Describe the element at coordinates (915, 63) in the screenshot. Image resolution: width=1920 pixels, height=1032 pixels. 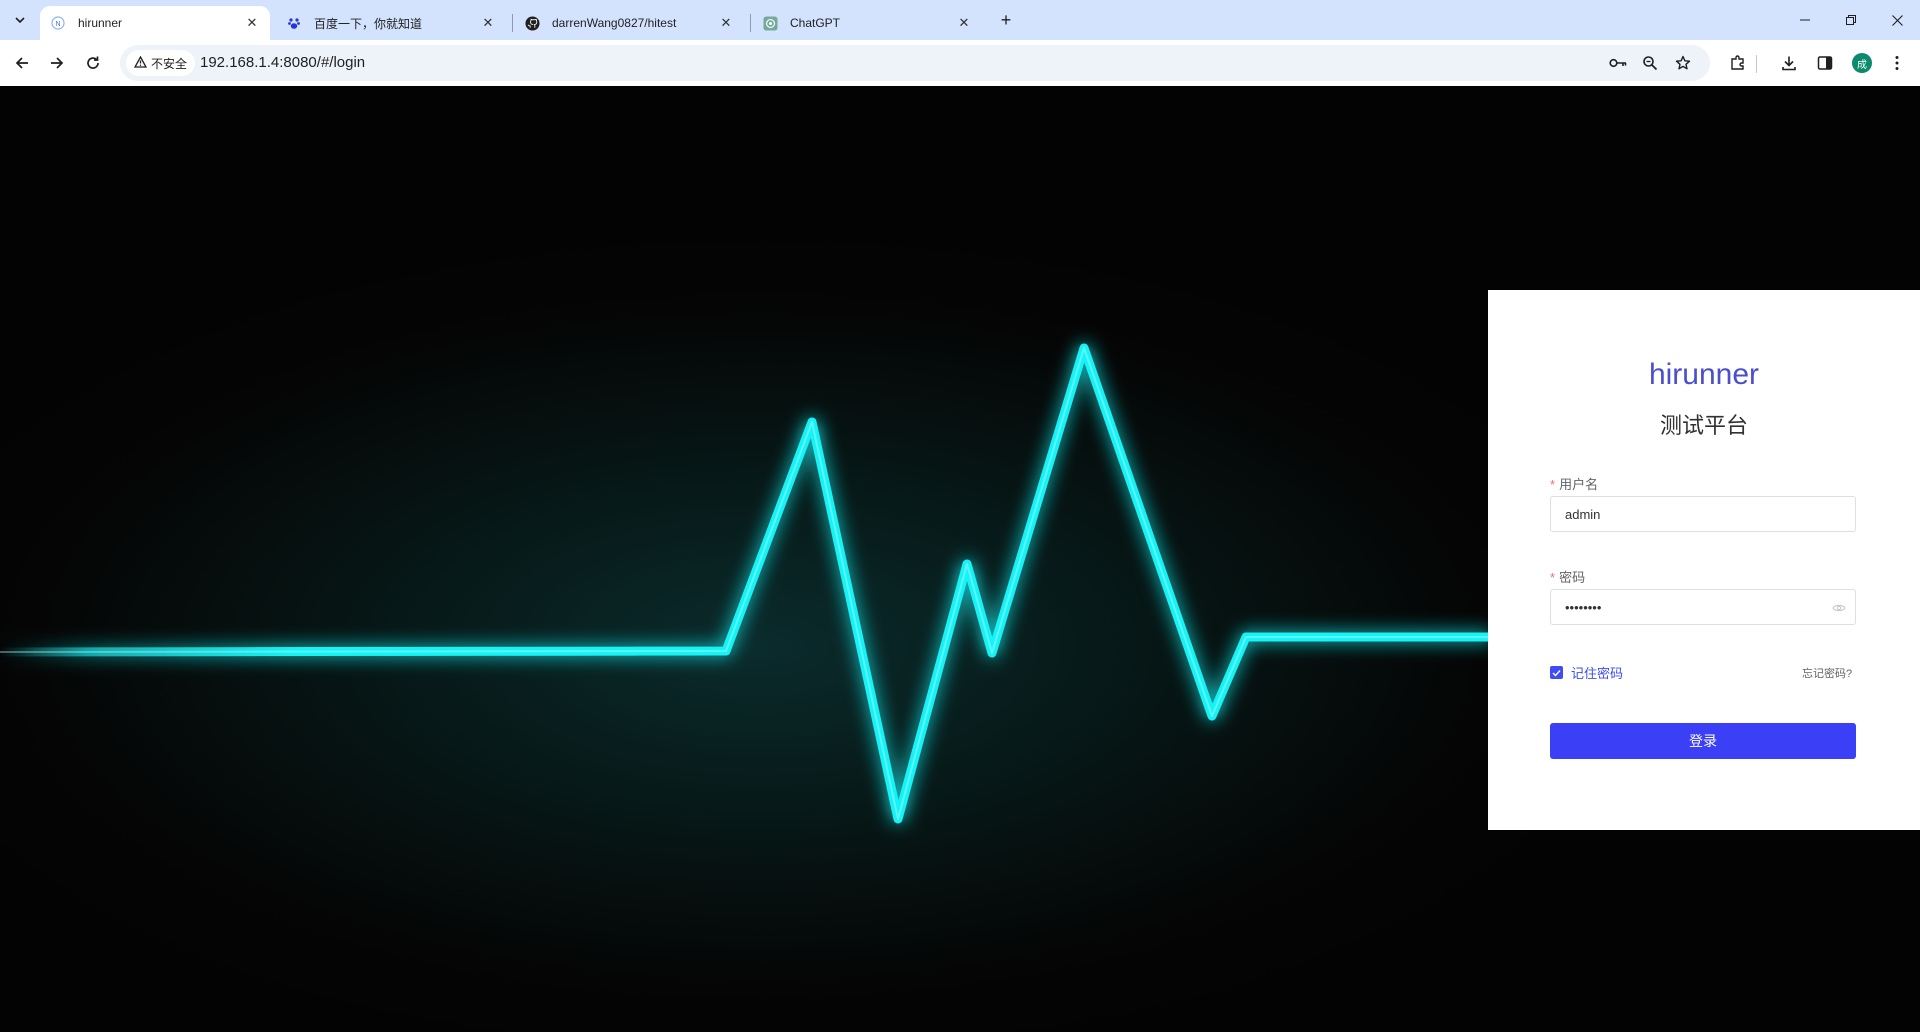
I see `address-bar: 不安全 192.168.1.4:8080/#/login` at that location.